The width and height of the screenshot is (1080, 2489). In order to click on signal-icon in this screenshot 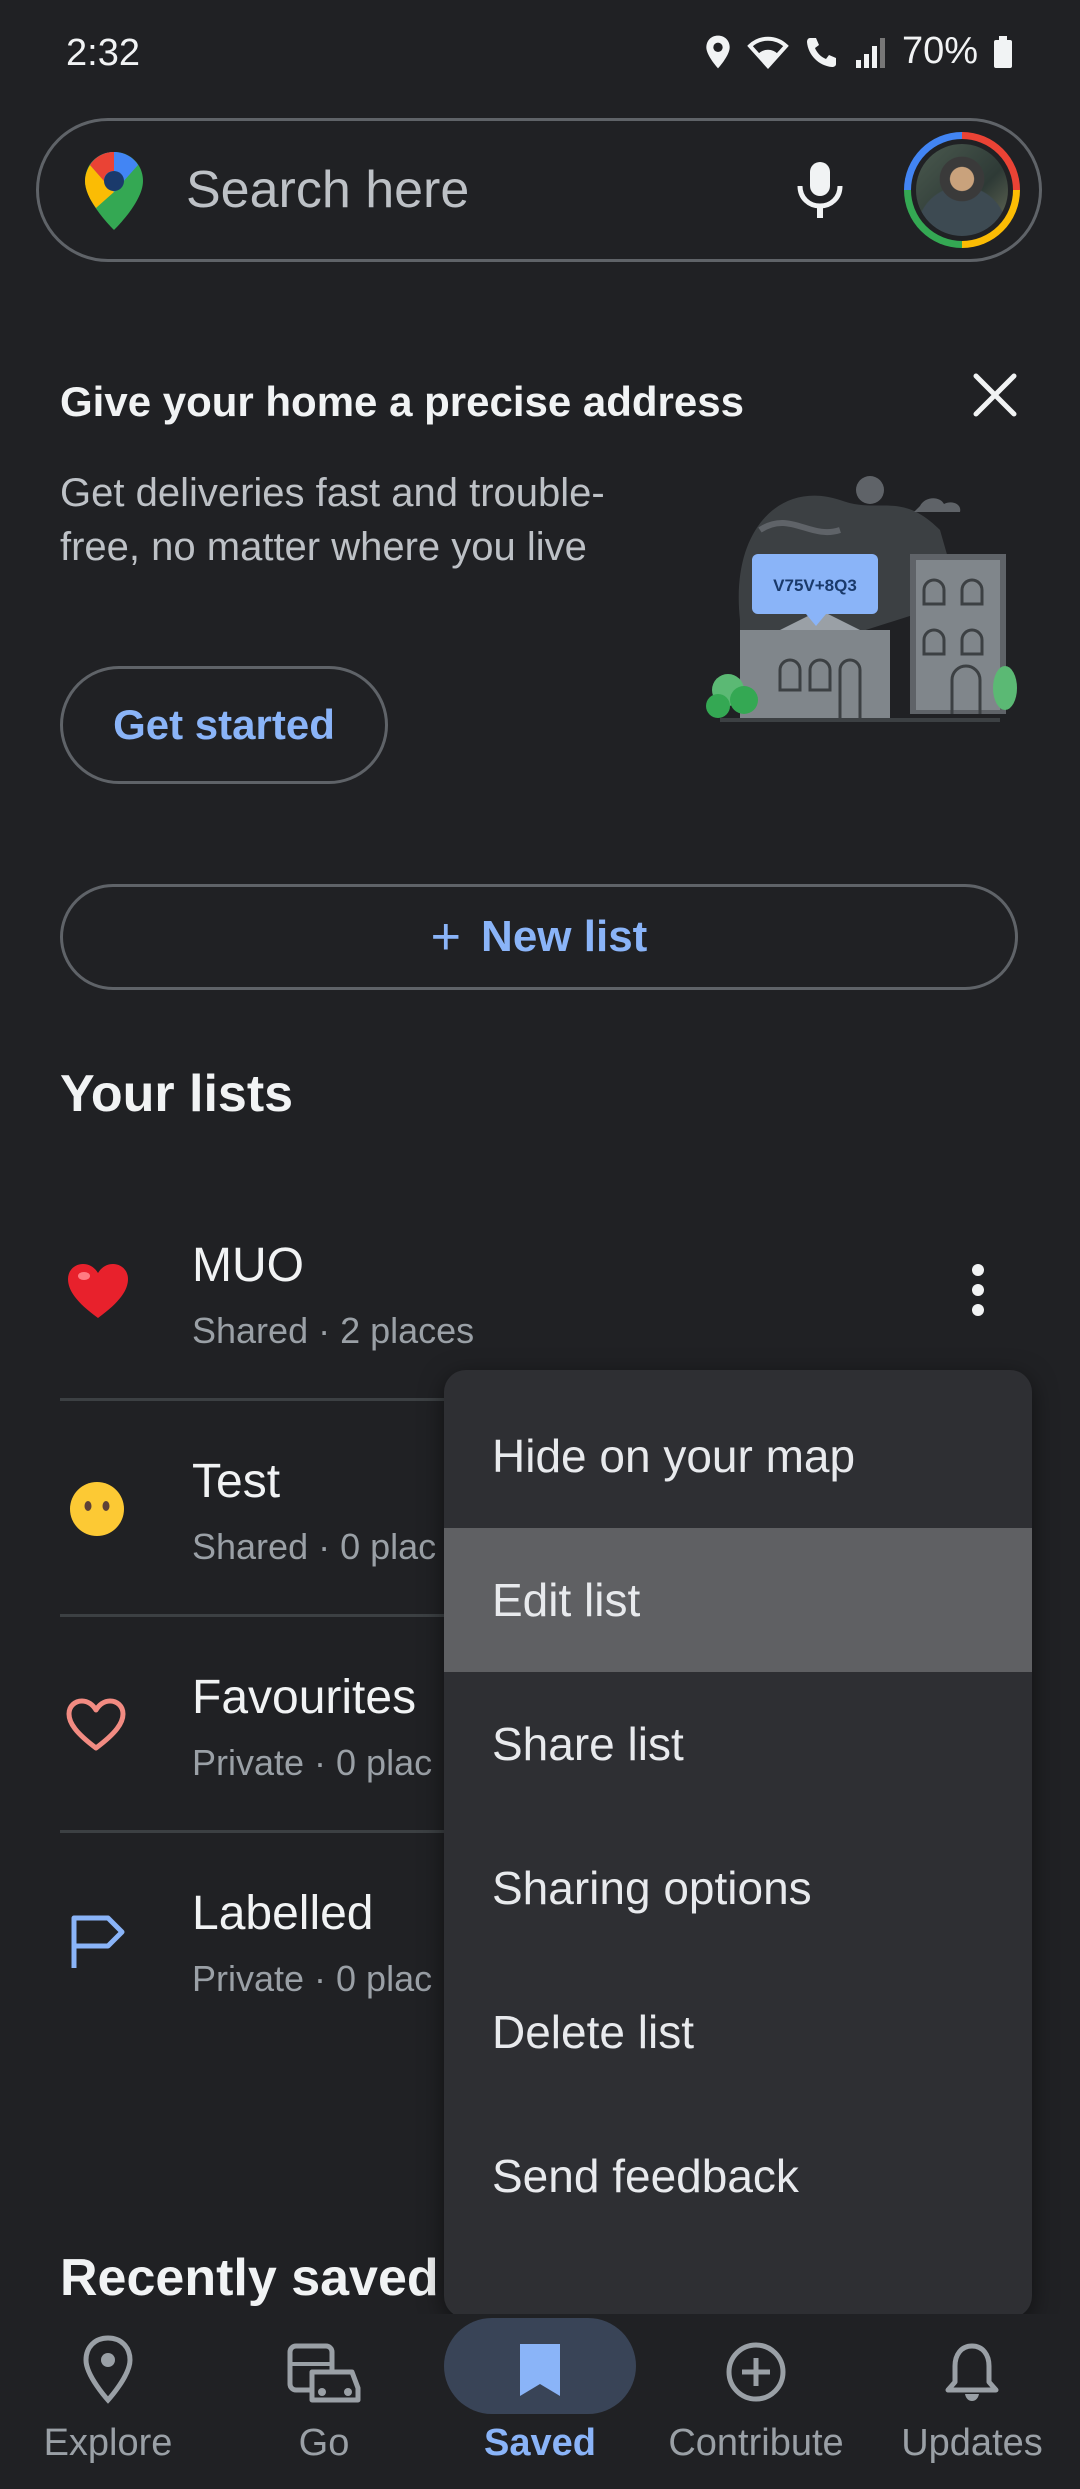, I will do `click(870, 52)`.